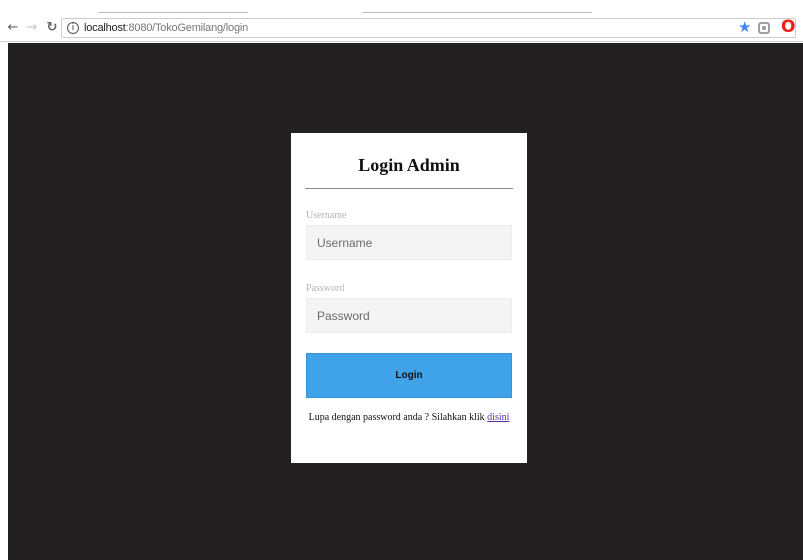  What do you see at coordinates (788, 27) in the screenshot?
I see `opera-icon: O` at bounding box center [788, 27].